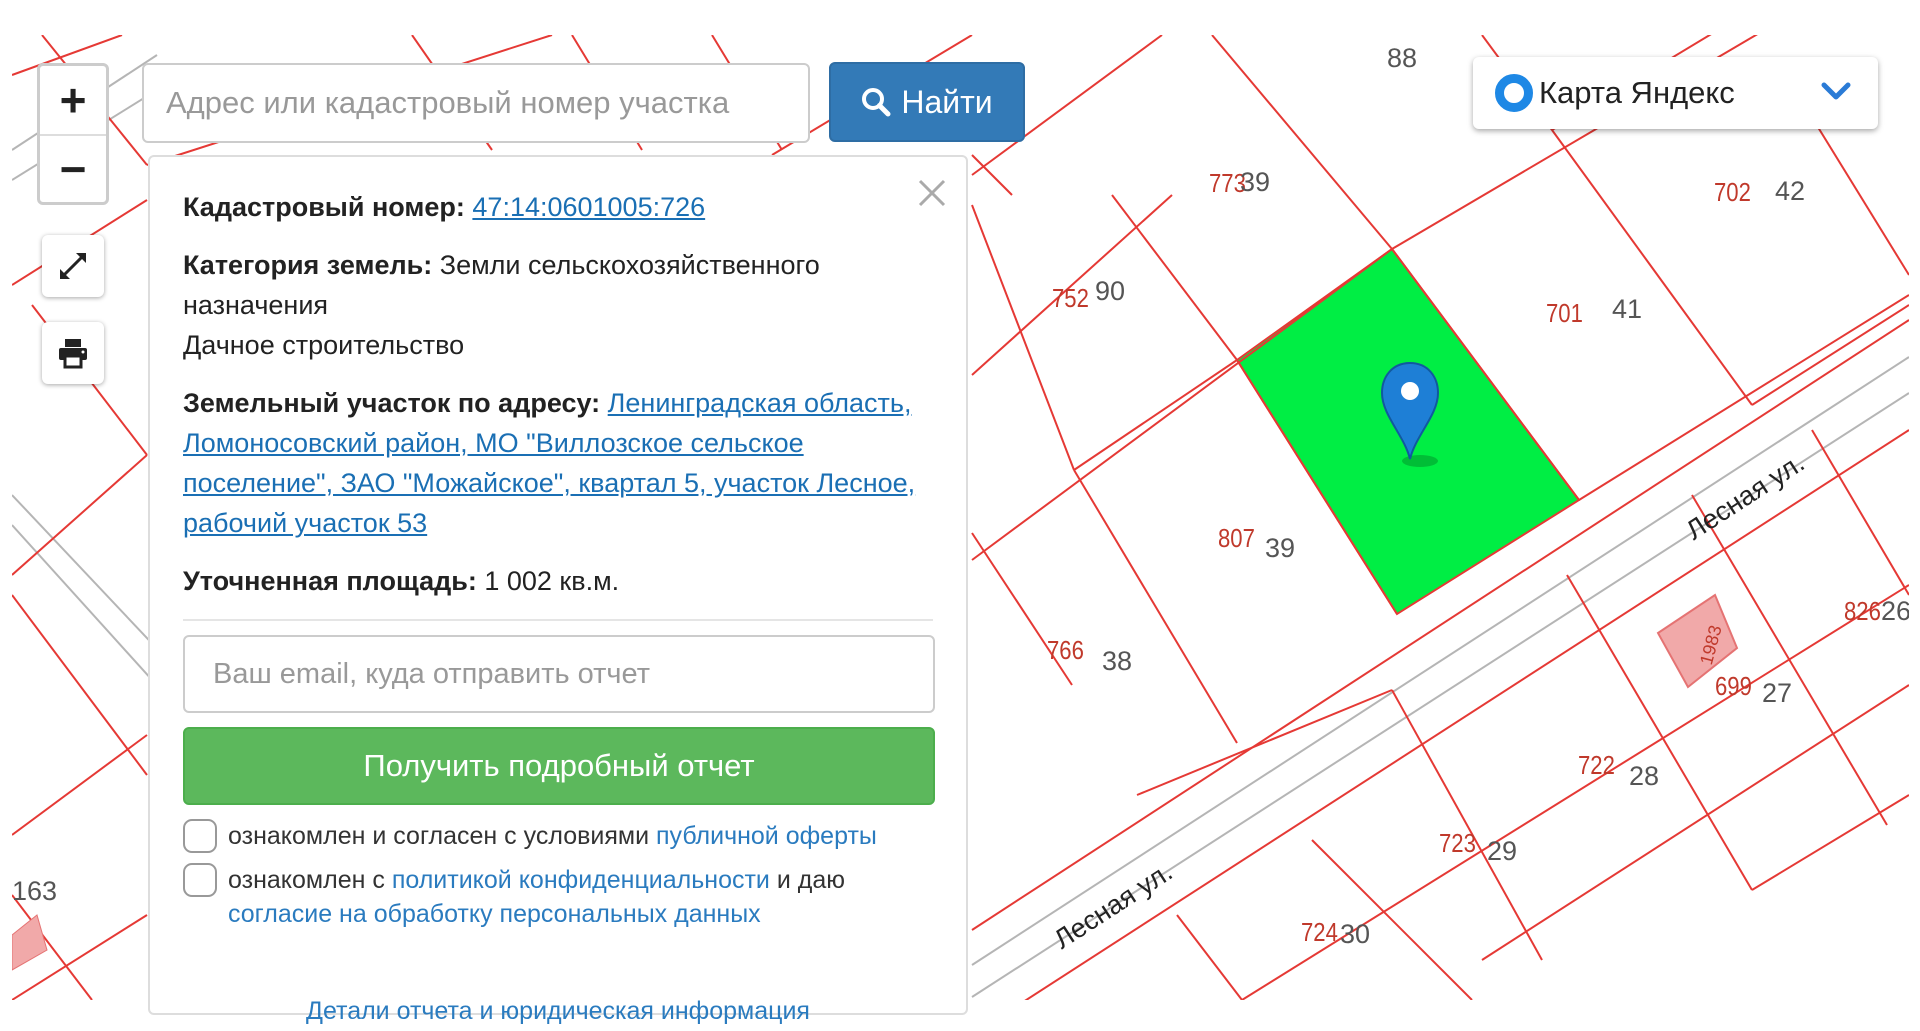 The height and width of the screenshot is (1031, 1920). I want to click on plot-number: 724, so click(1319, 932).